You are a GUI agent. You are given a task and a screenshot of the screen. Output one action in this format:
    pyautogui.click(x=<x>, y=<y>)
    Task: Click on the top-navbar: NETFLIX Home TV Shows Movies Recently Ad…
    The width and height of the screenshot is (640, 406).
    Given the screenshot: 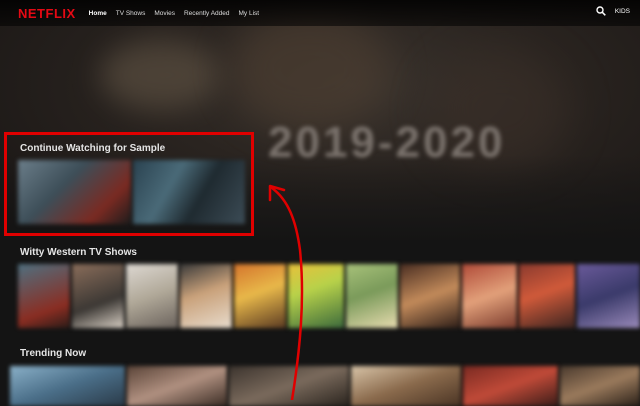 What is the action you would take?
    pyautogui.click(x=320, y=13)
    